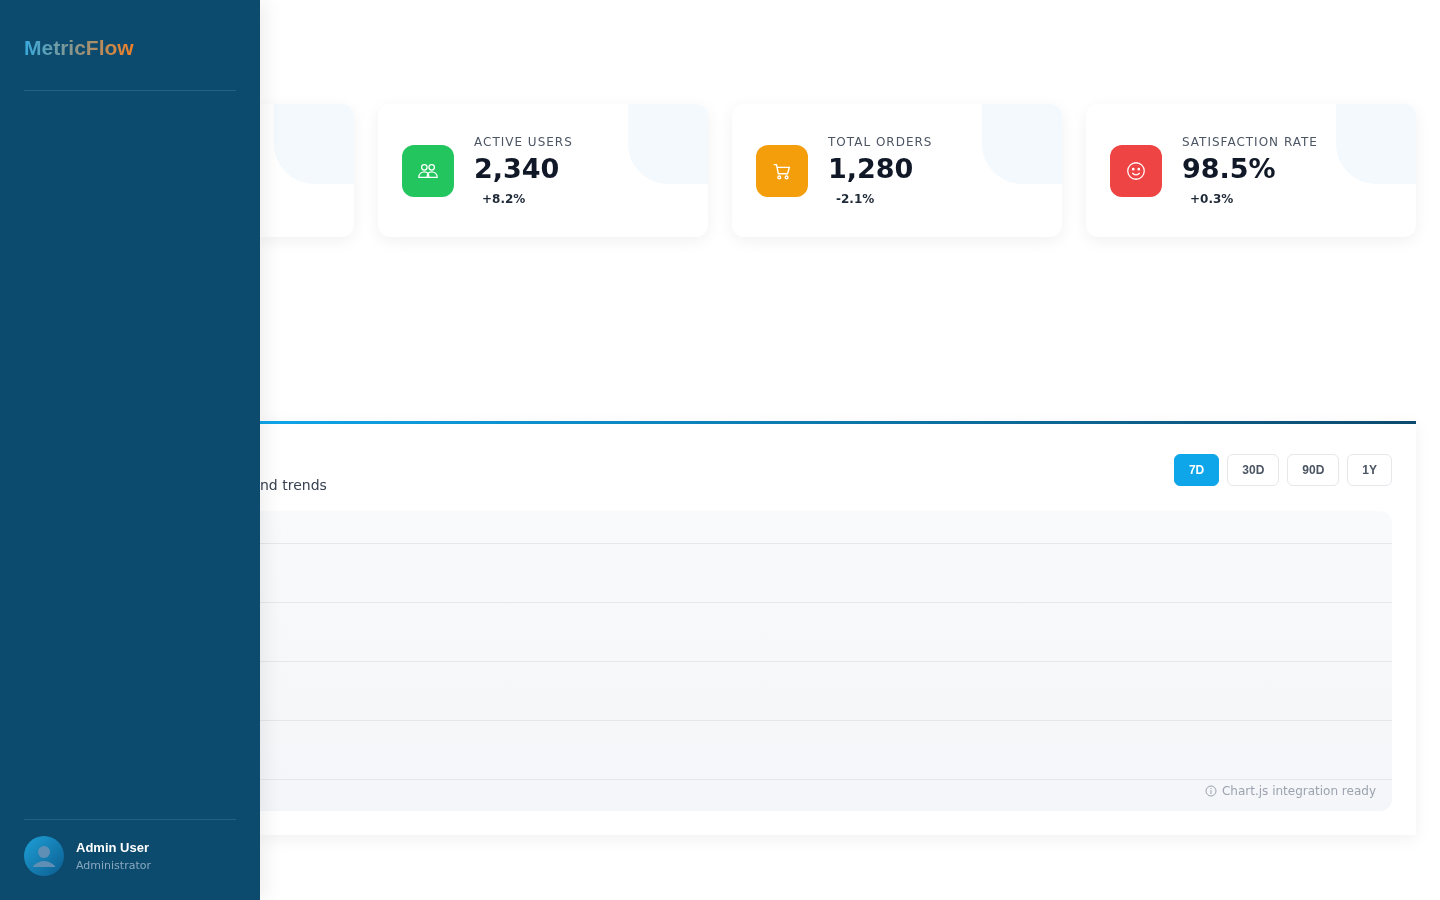 The image size is (1440, 900). Describe the element at coordinates (1136, 170) in the screenshot. I see `smiley-icon` at that location.